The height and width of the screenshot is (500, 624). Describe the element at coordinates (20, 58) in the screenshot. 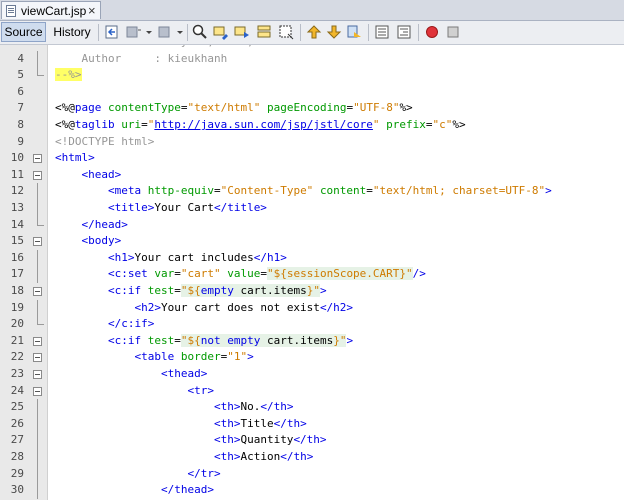

I see `line-number: 4` at that location.